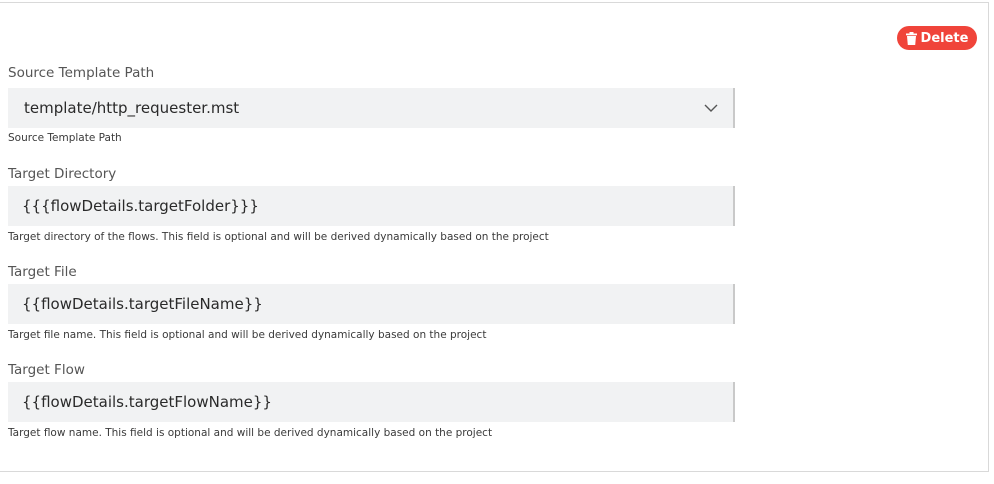 This screenshot has width=994, height=484. What do you see at coordinates (140, 206) in the screenshot?
I see `target-directory-value: {{{flowDetails.targetFolder}}}` at bounding box center [140, 206].